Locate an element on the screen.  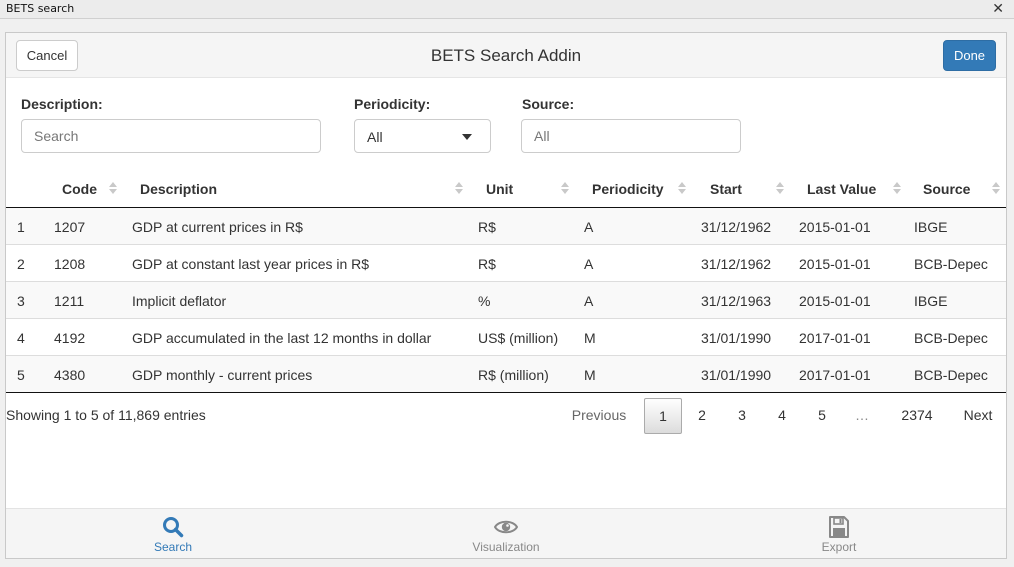
window-title: BETS search is located at coordinates (40, 8).